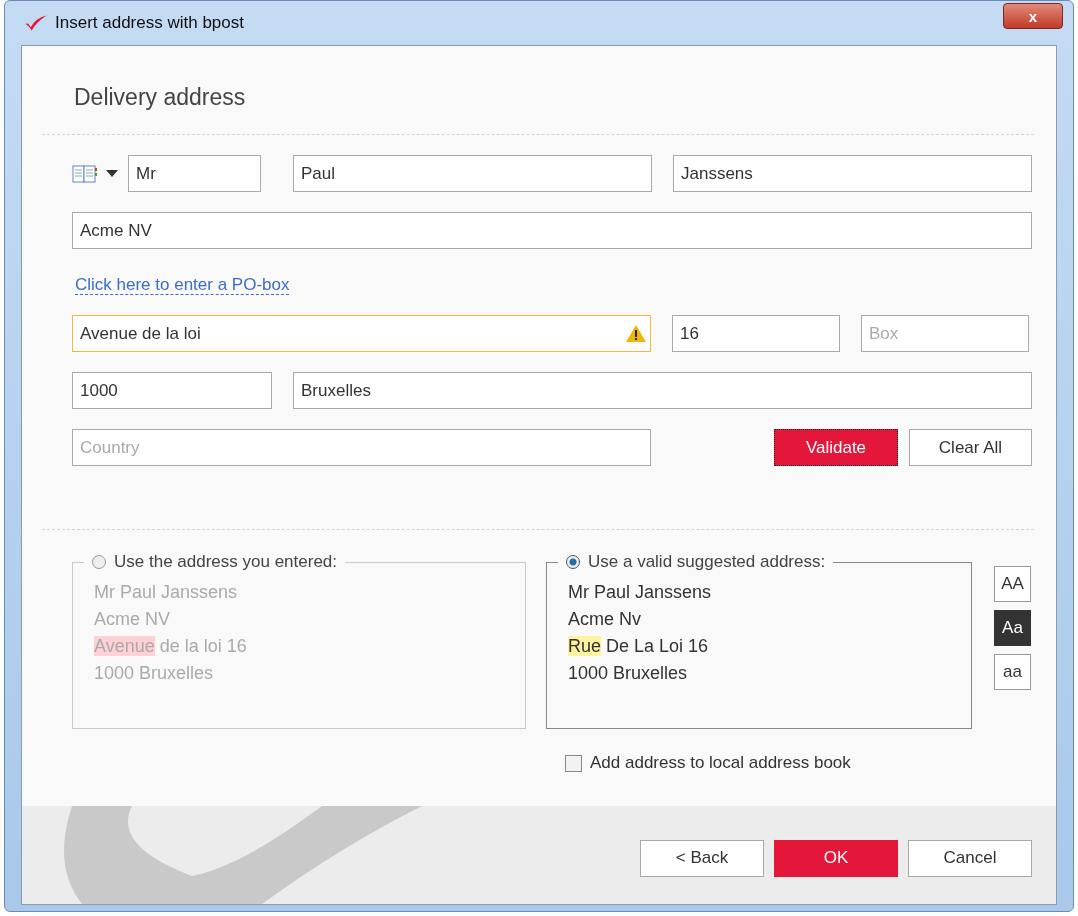  I want to click on street-field: Avenue de la loi, so click(361, 333).